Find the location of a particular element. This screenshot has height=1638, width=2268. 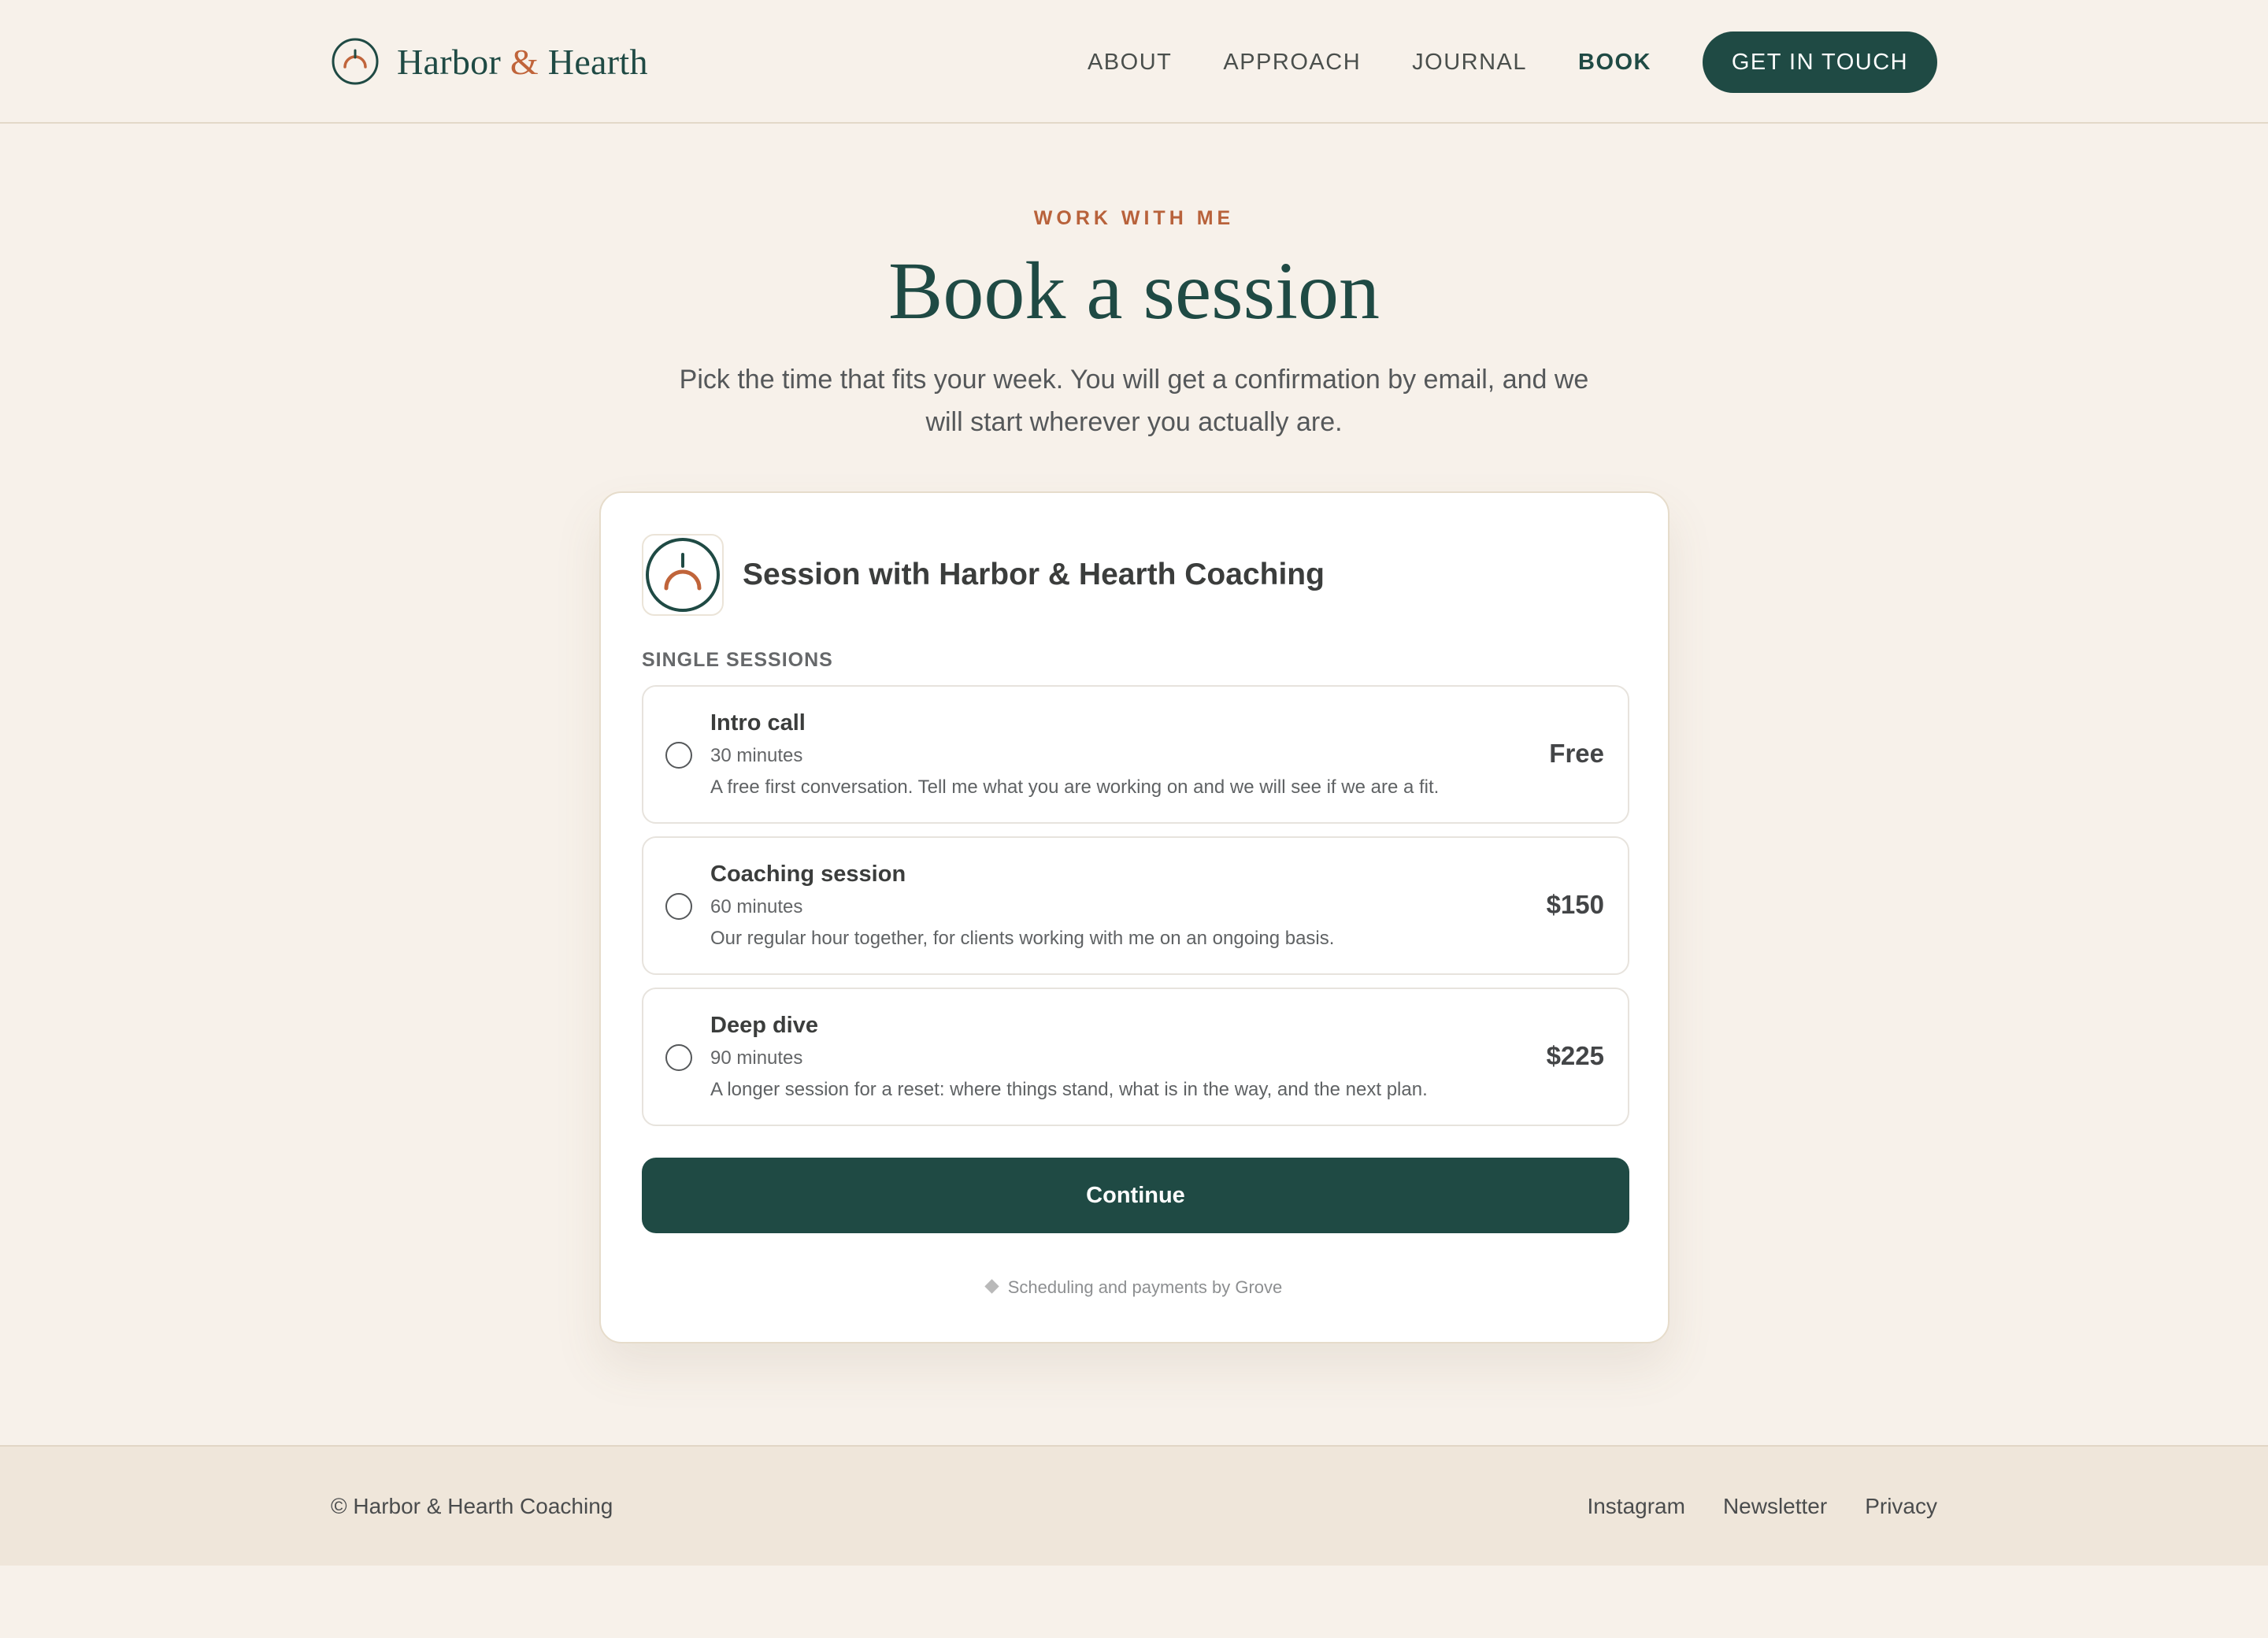

session-name: Deep dive is located at coordinates (764, 1025).